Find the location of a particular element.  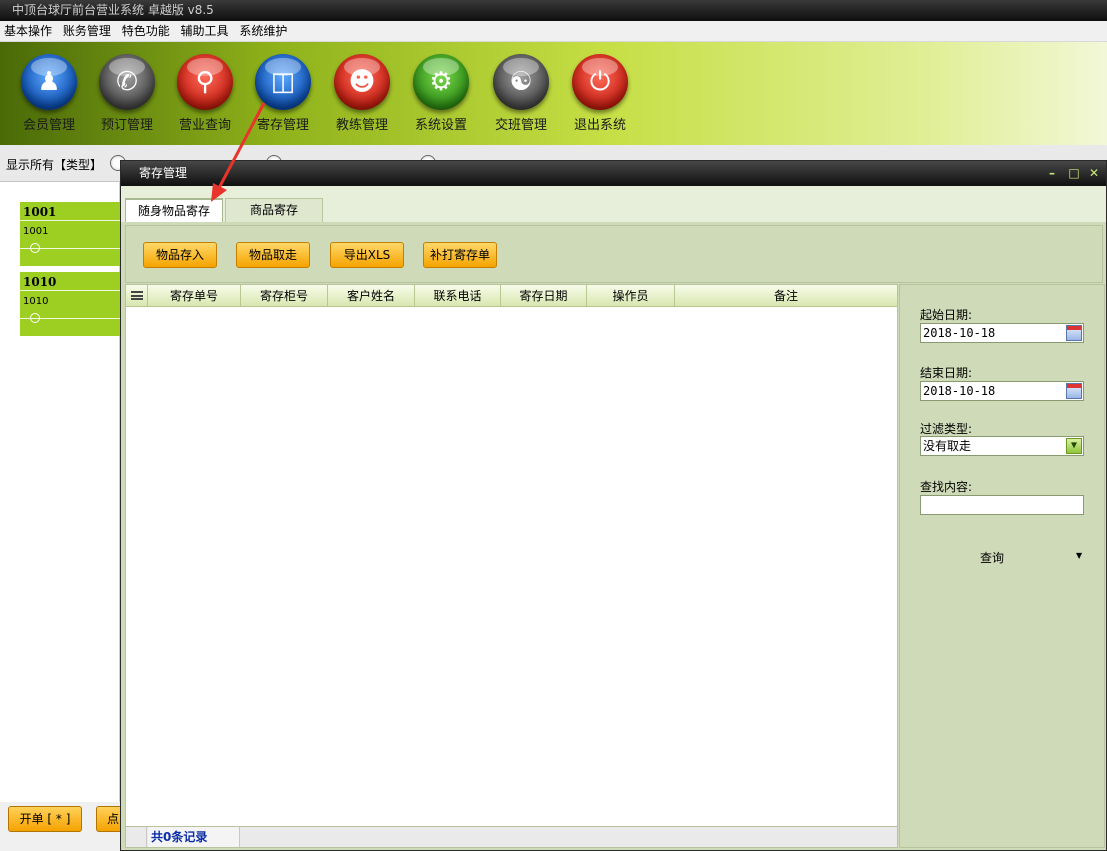

room-card: 1010 1010 is located at coordinates (70, 304).